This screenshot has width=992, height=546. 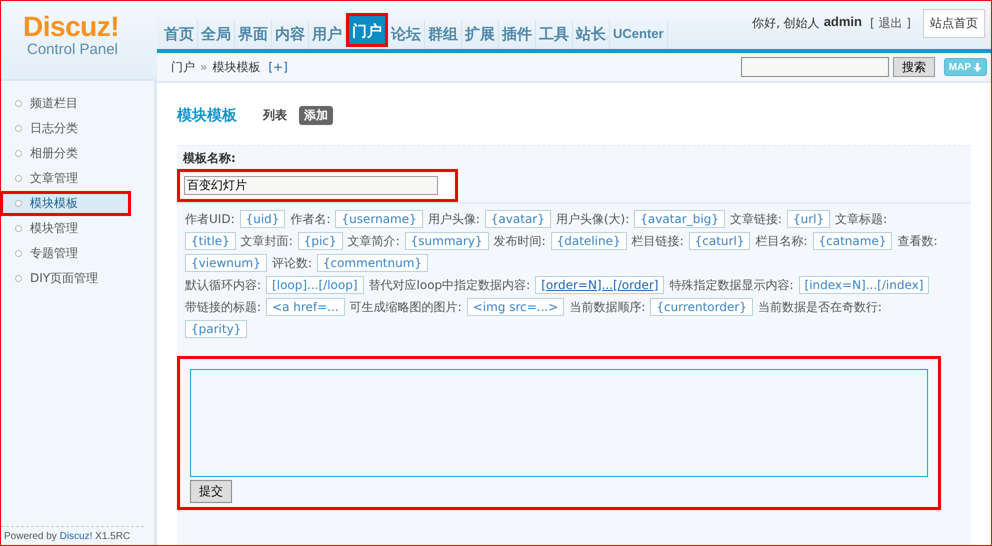 I want to click on variable-label: 特殊指定数据显示内容:, so click(x=731, y=285).